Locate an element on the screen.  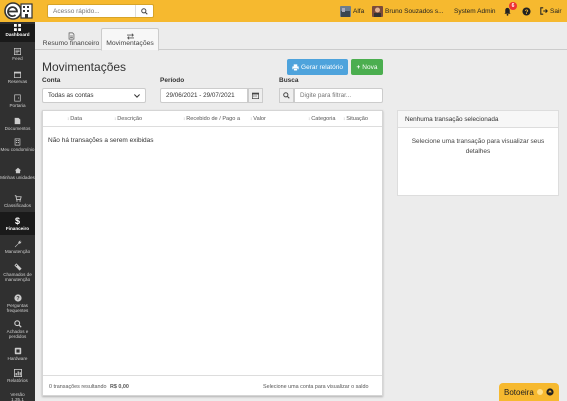
calendar-button is located at coordinates (255, 95).